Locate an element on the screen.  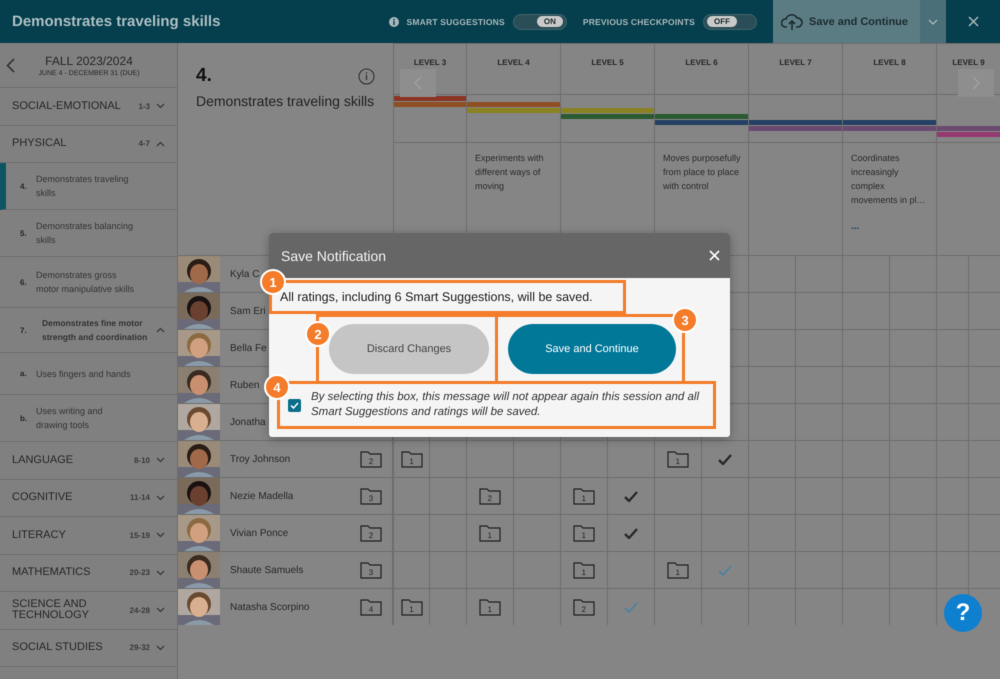
level-label: LEVEL 6 is located at coordinates (701, 62).